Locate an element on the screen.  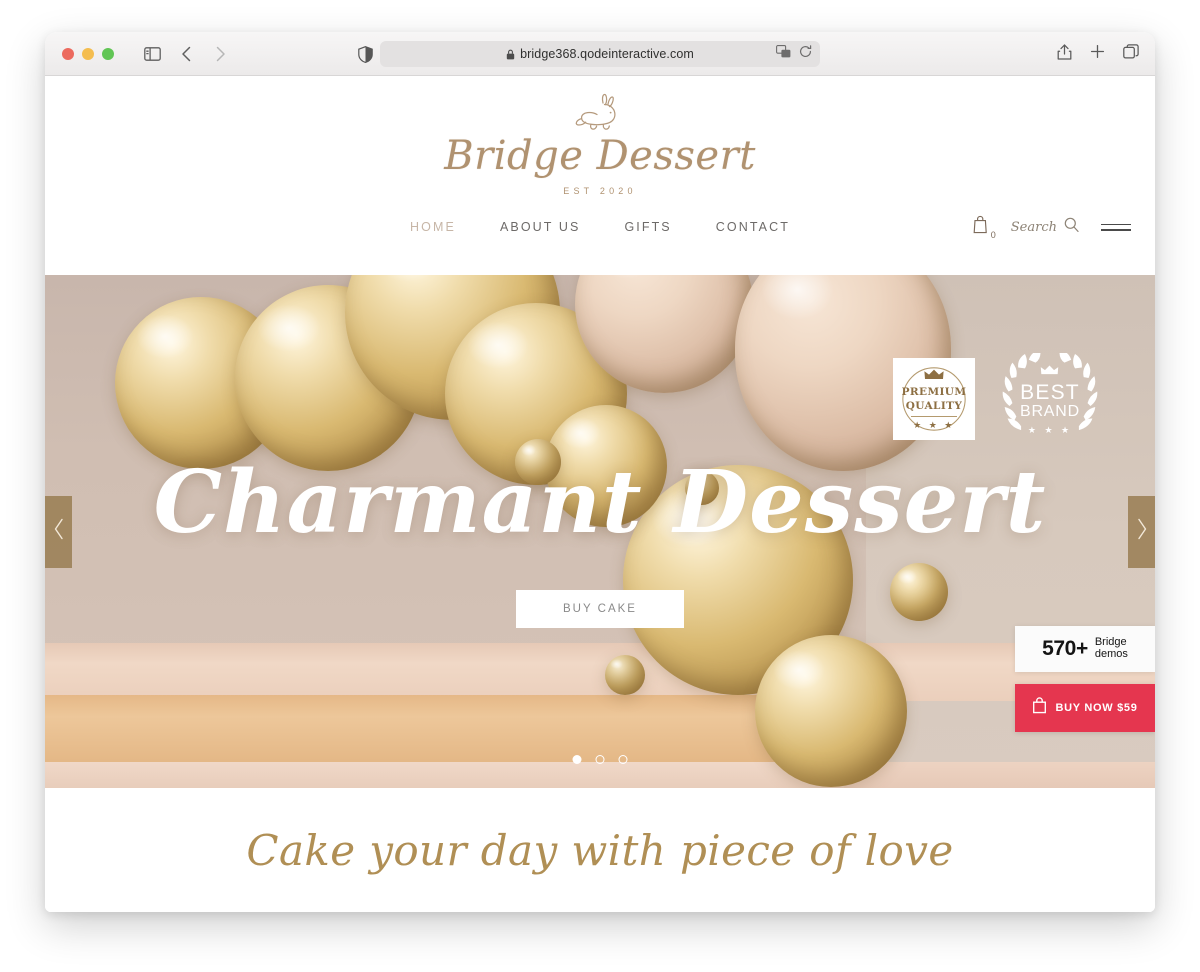
address-bar-field: bridge368.qodeinteractive.com 文 is located at coordinates (600, 54).